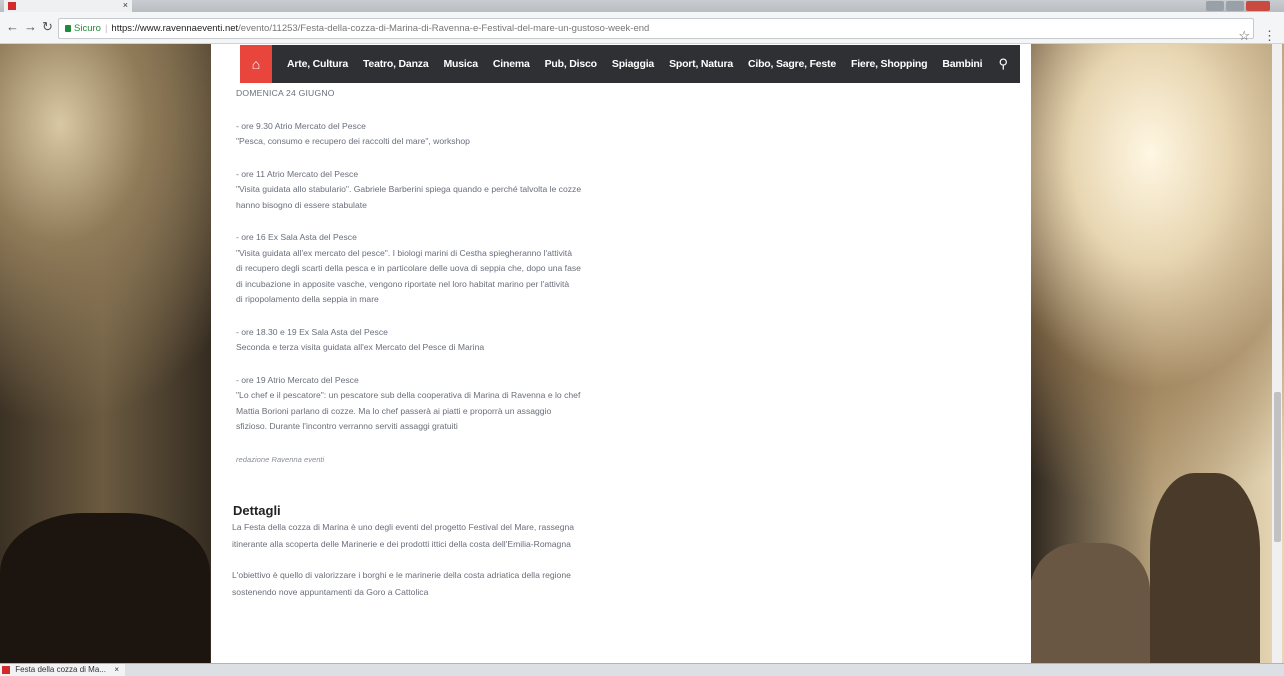  What do you see at coordinates (633, 64) in the screenshot?
I see `nav-item-spiaggia: Spiaggia` at bounding box center [633, 64].